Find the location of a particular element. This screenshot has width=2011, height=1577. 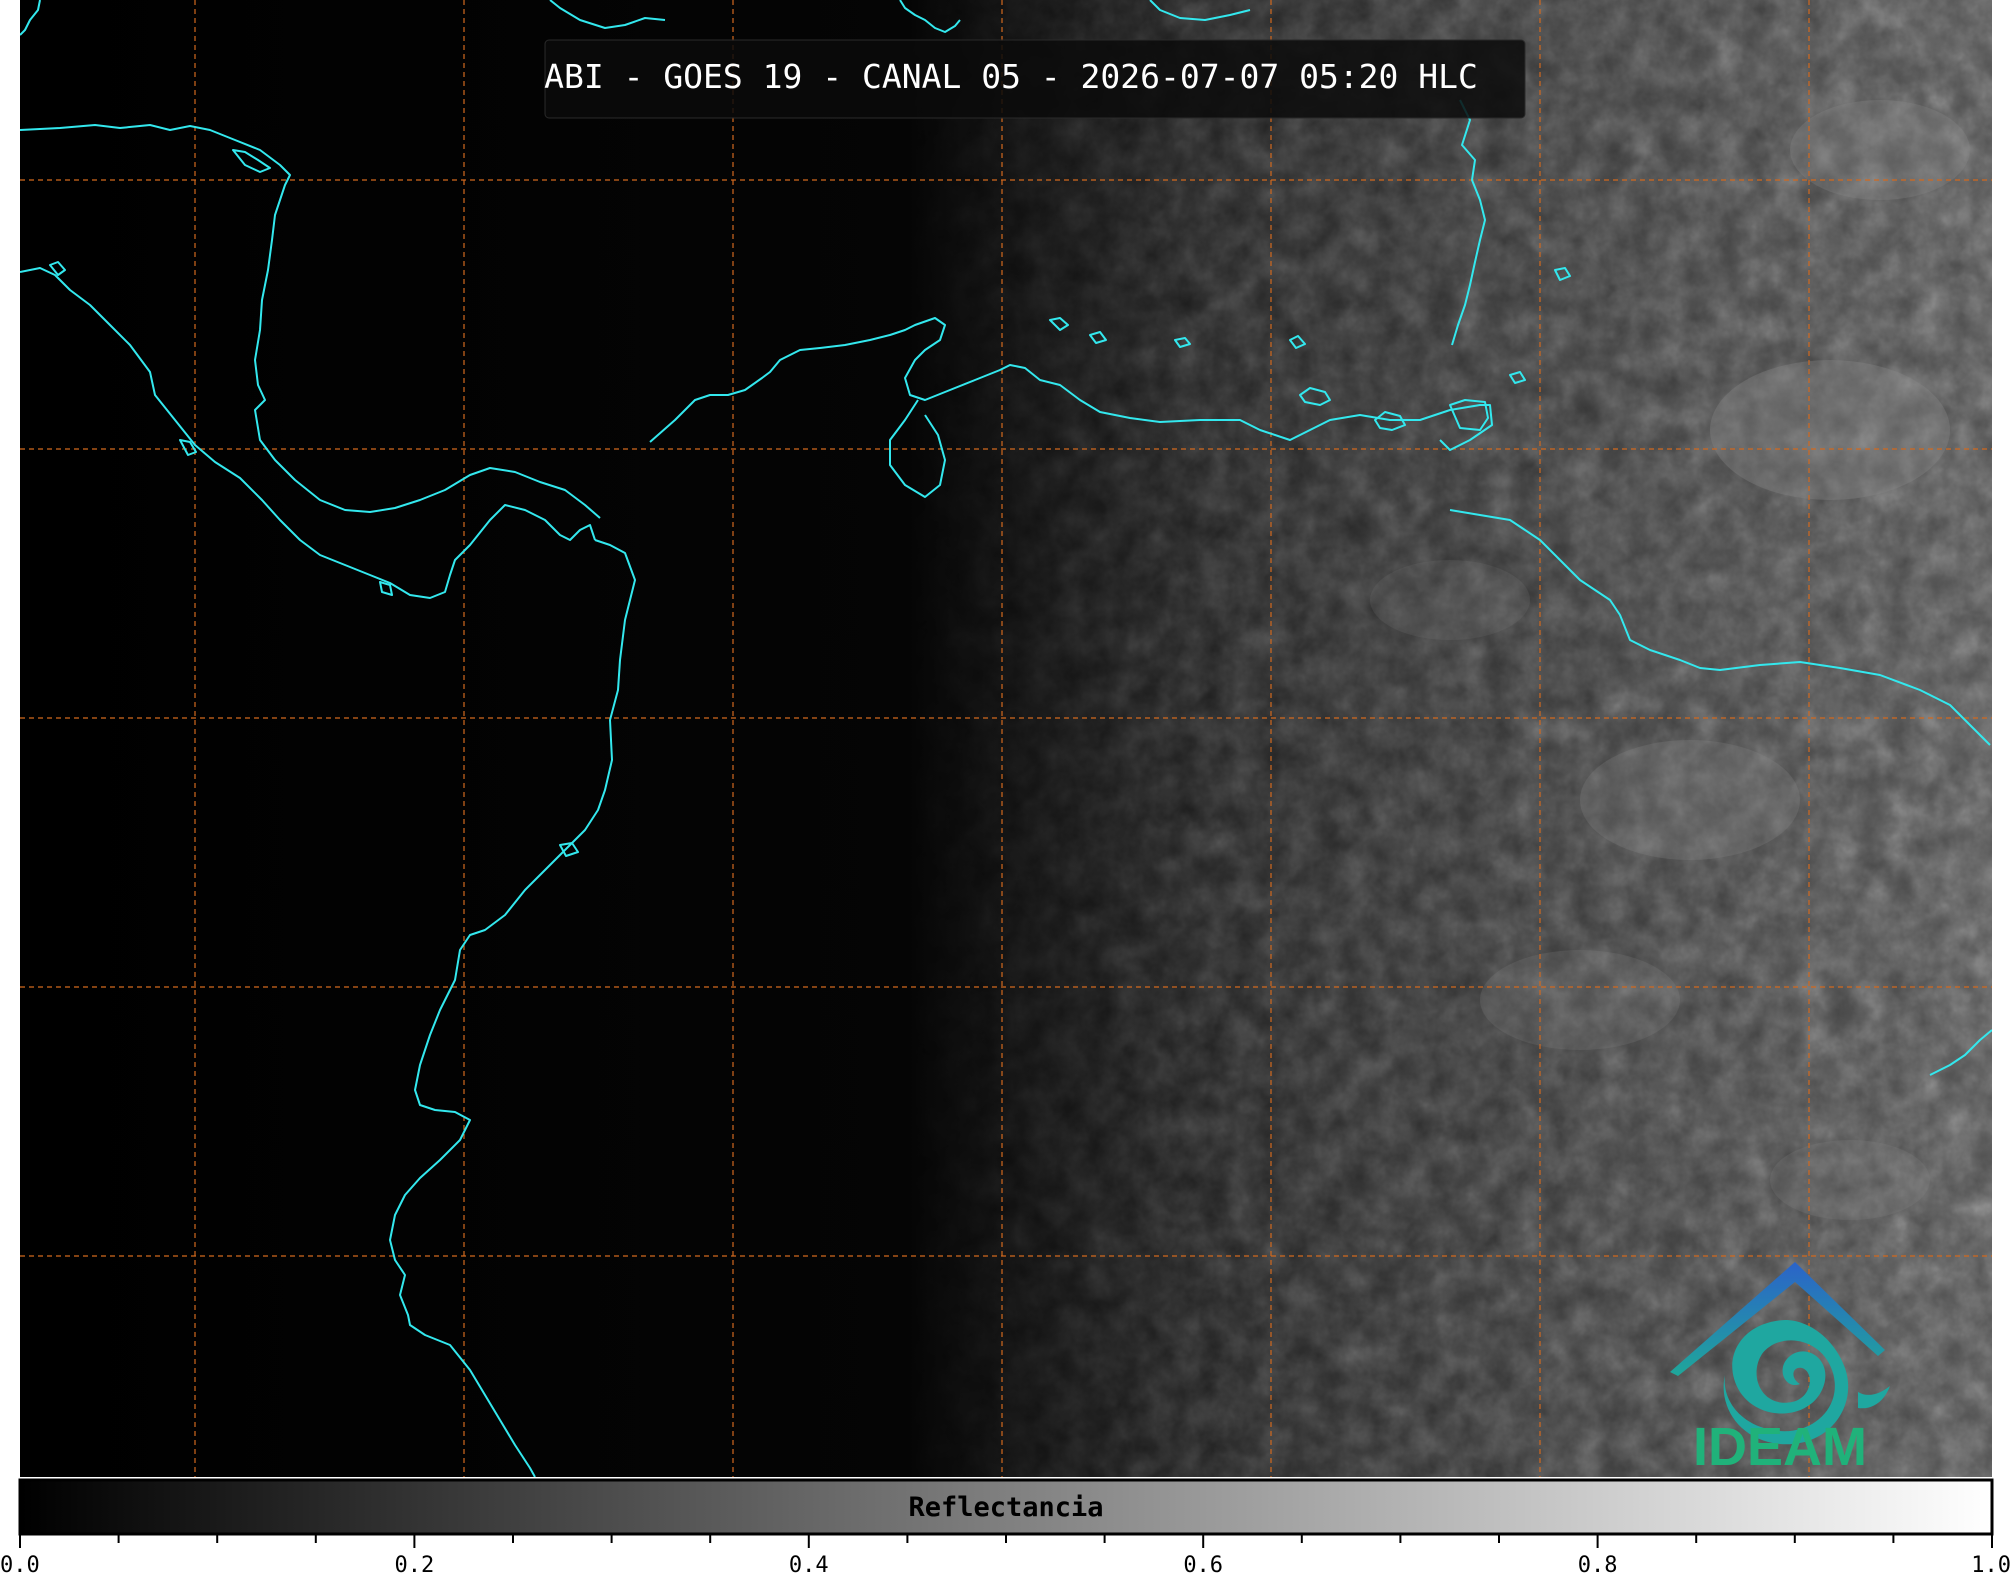

colorbar-tick-label: 0.6 is located at coordinates (1203, 1565).